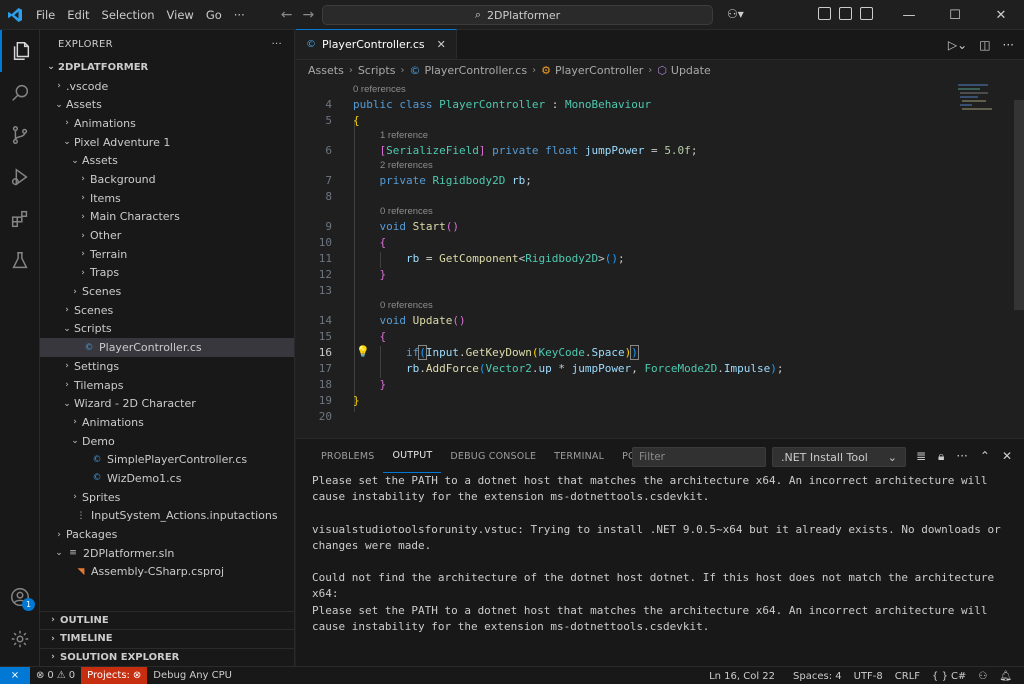 The image size is (1024, 684). I want to click on debug-config-status: Debug Any CPU, so click(192, 675).